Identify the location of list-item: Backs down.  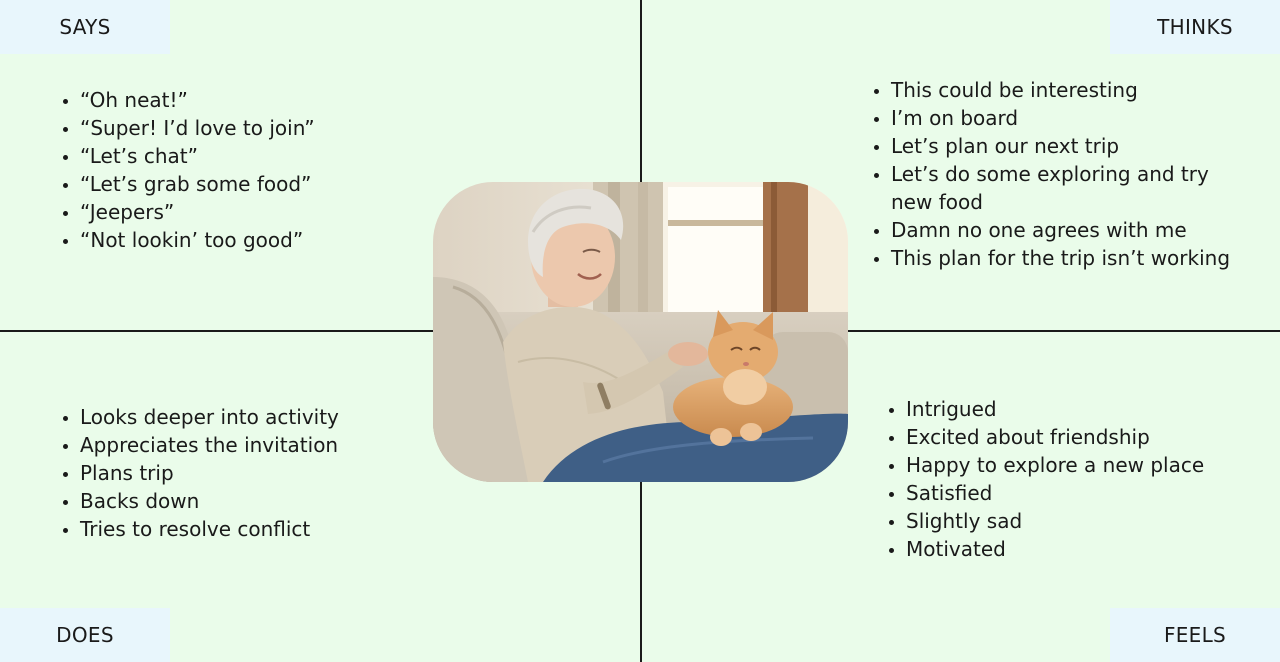
(209, 501).